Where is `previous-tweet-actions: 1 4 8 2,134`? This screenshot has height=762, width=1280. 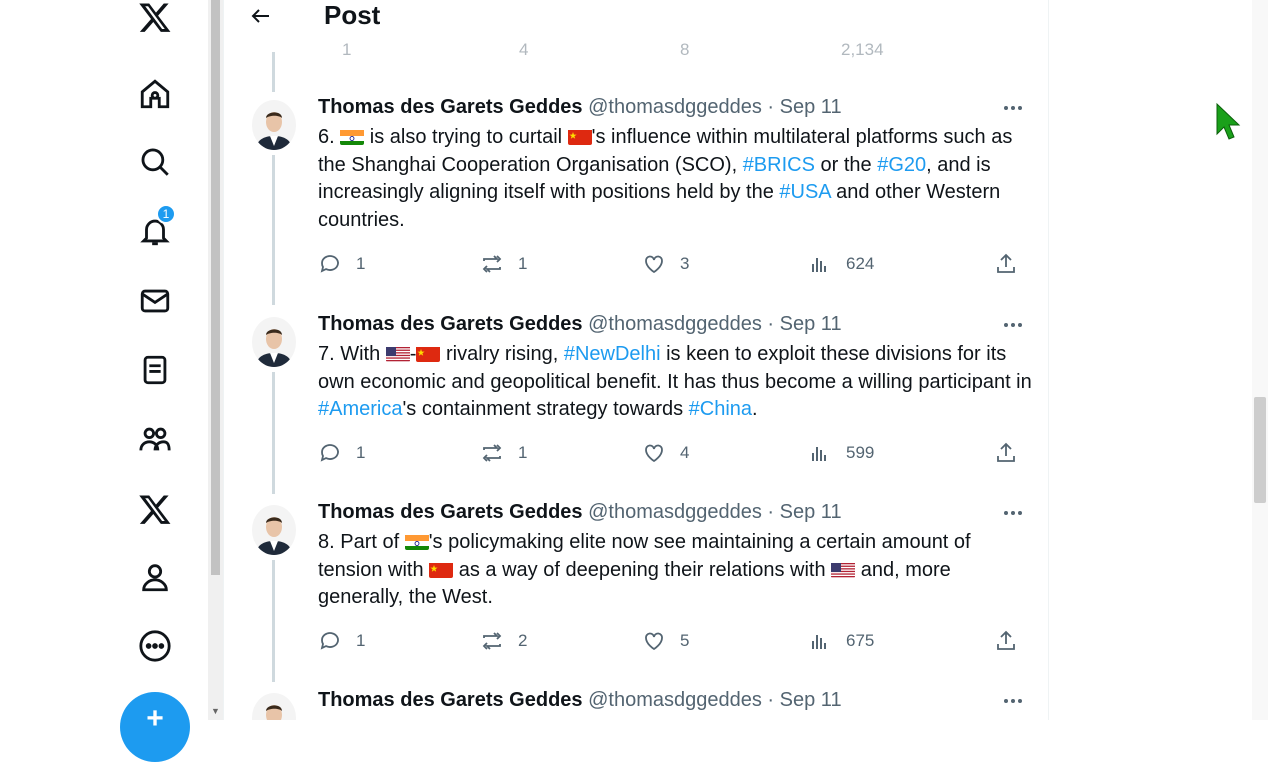
previous-tweet-actions: 1 4 8 2,134 is located at coordinates (636, 50).